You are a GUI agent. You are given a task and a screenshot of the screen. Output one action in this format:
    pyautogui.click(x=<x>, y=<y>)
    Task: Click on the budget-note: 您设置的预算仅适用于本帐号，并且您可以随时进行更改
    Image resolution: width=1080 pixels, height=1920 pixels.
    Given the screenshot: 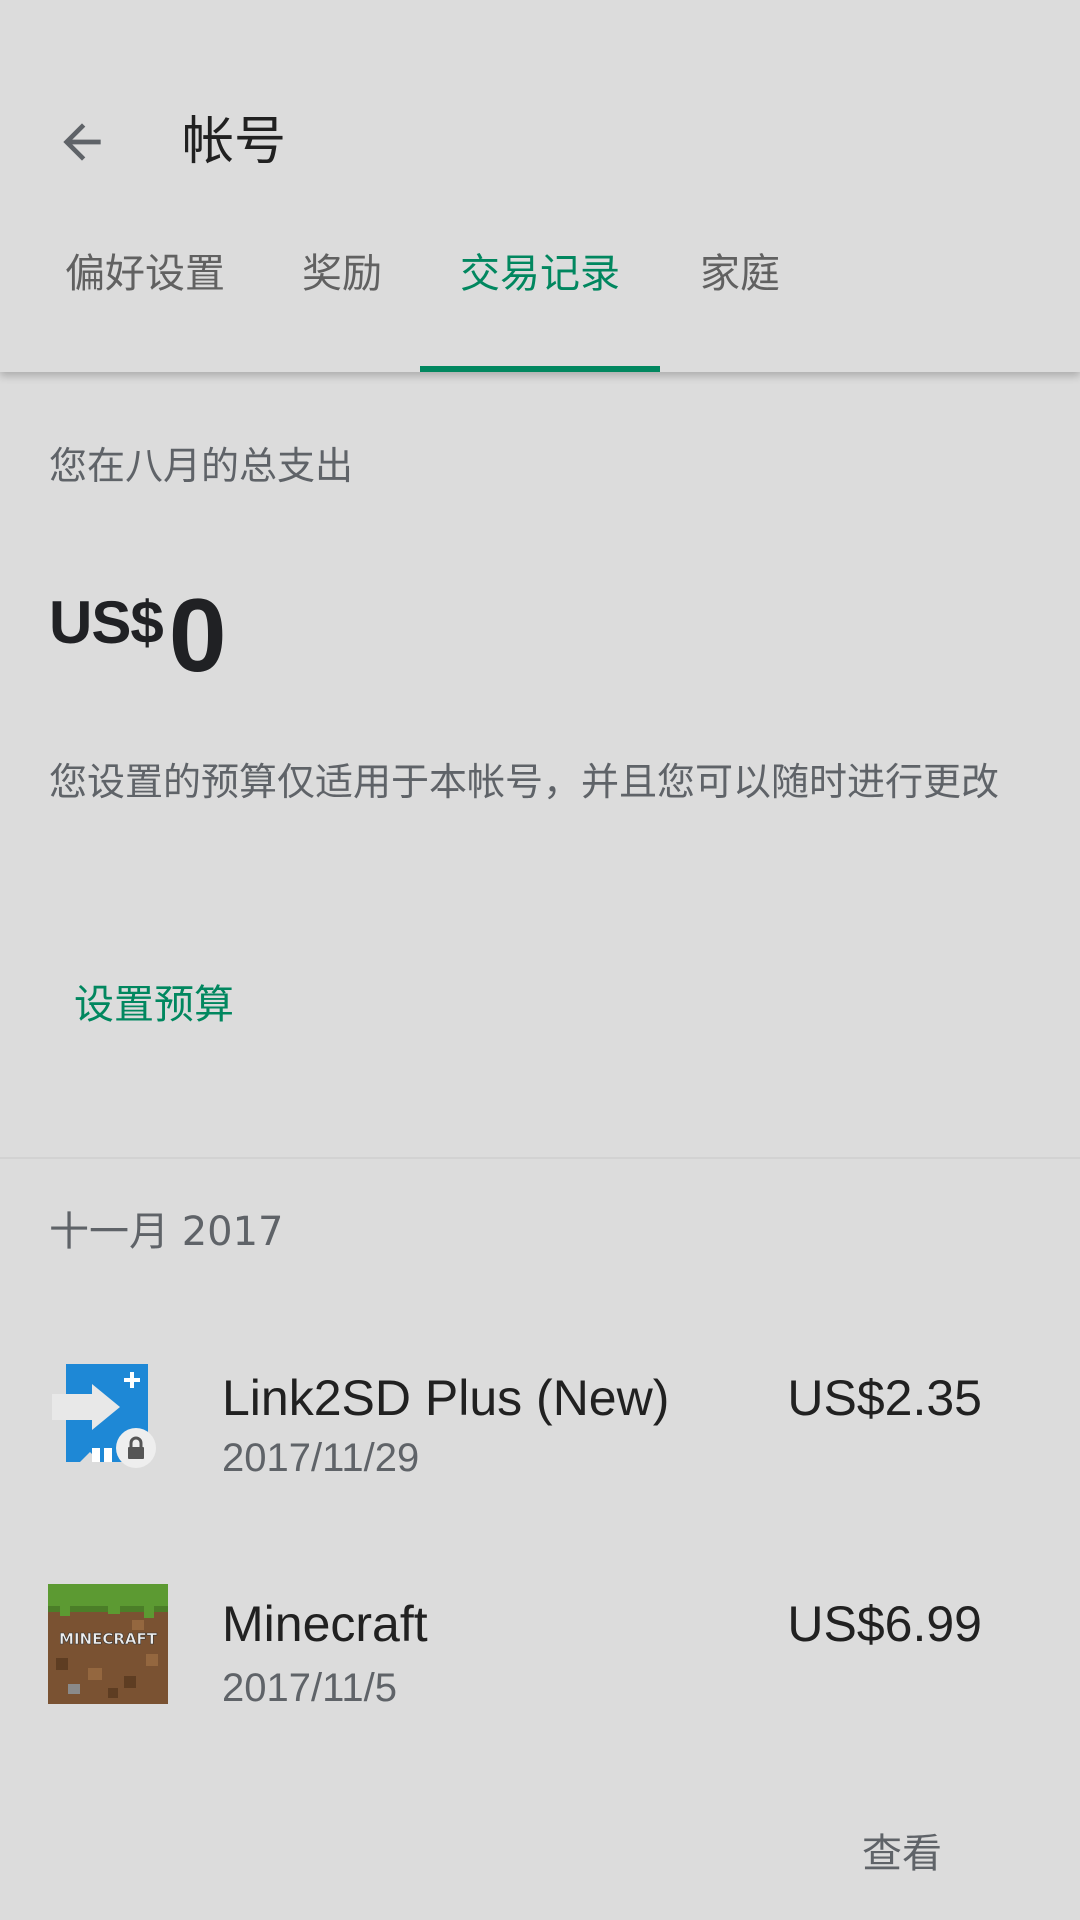 What is the action you would take?
    pyautogui.click(x=524, y=782)
    